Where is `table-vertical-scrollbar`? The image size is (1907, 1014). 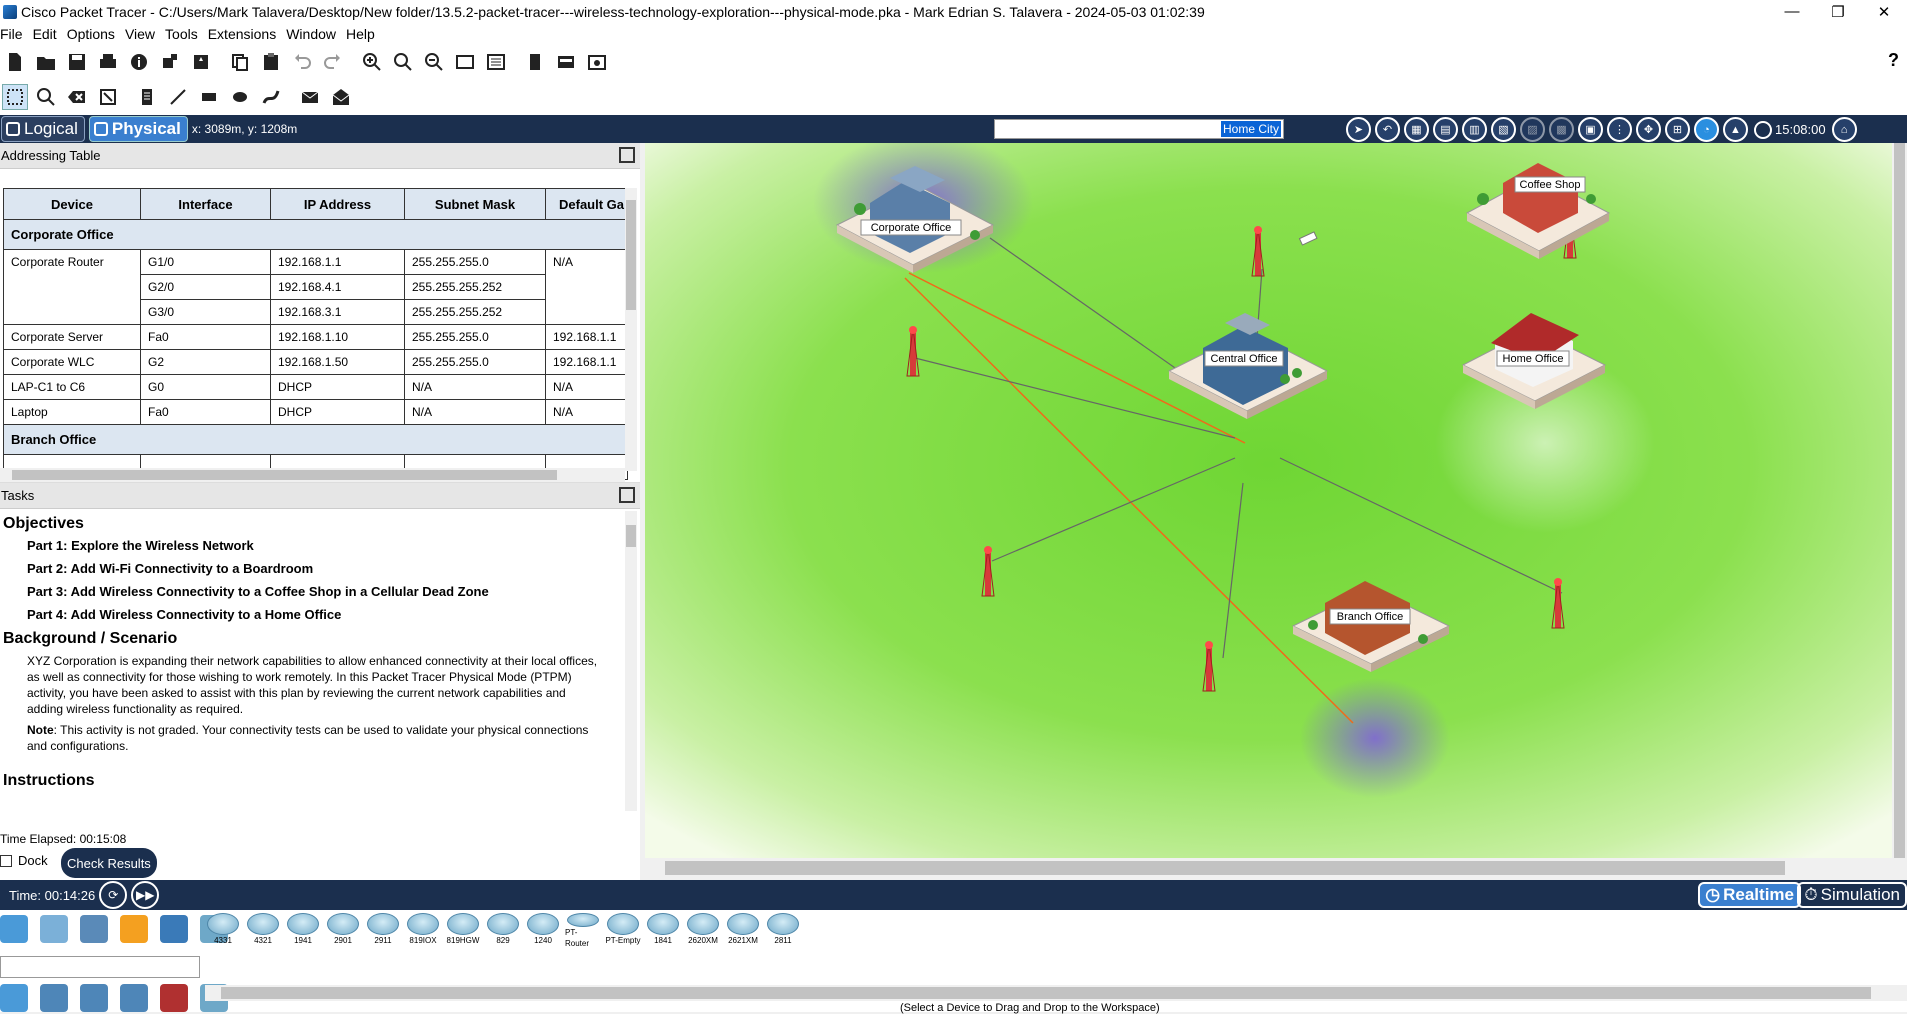
table-vertical-scrollbar is located at coordinates (631, 329).